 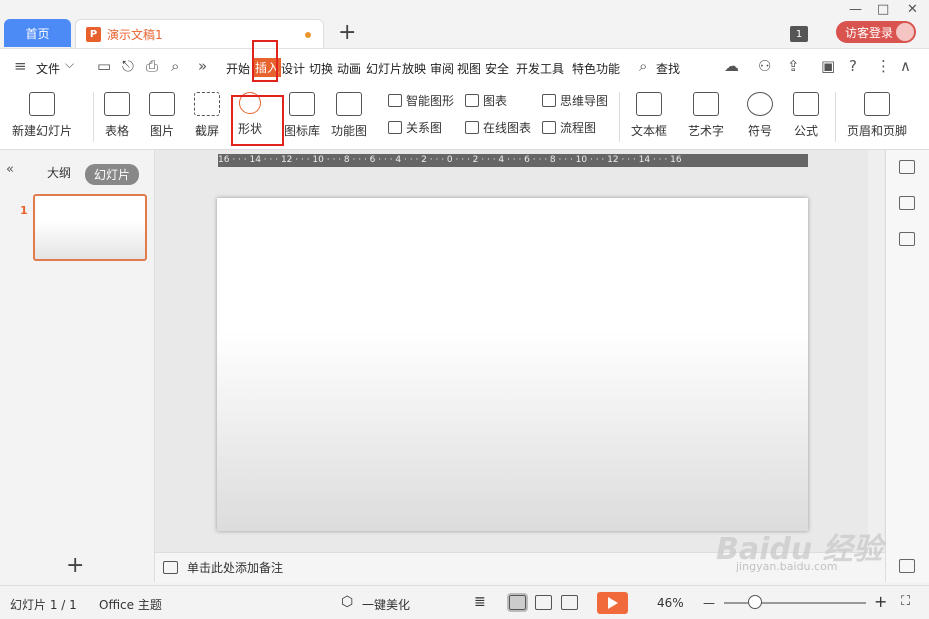 I want to click on sorter-view-icon, so click(x=543, y=602).